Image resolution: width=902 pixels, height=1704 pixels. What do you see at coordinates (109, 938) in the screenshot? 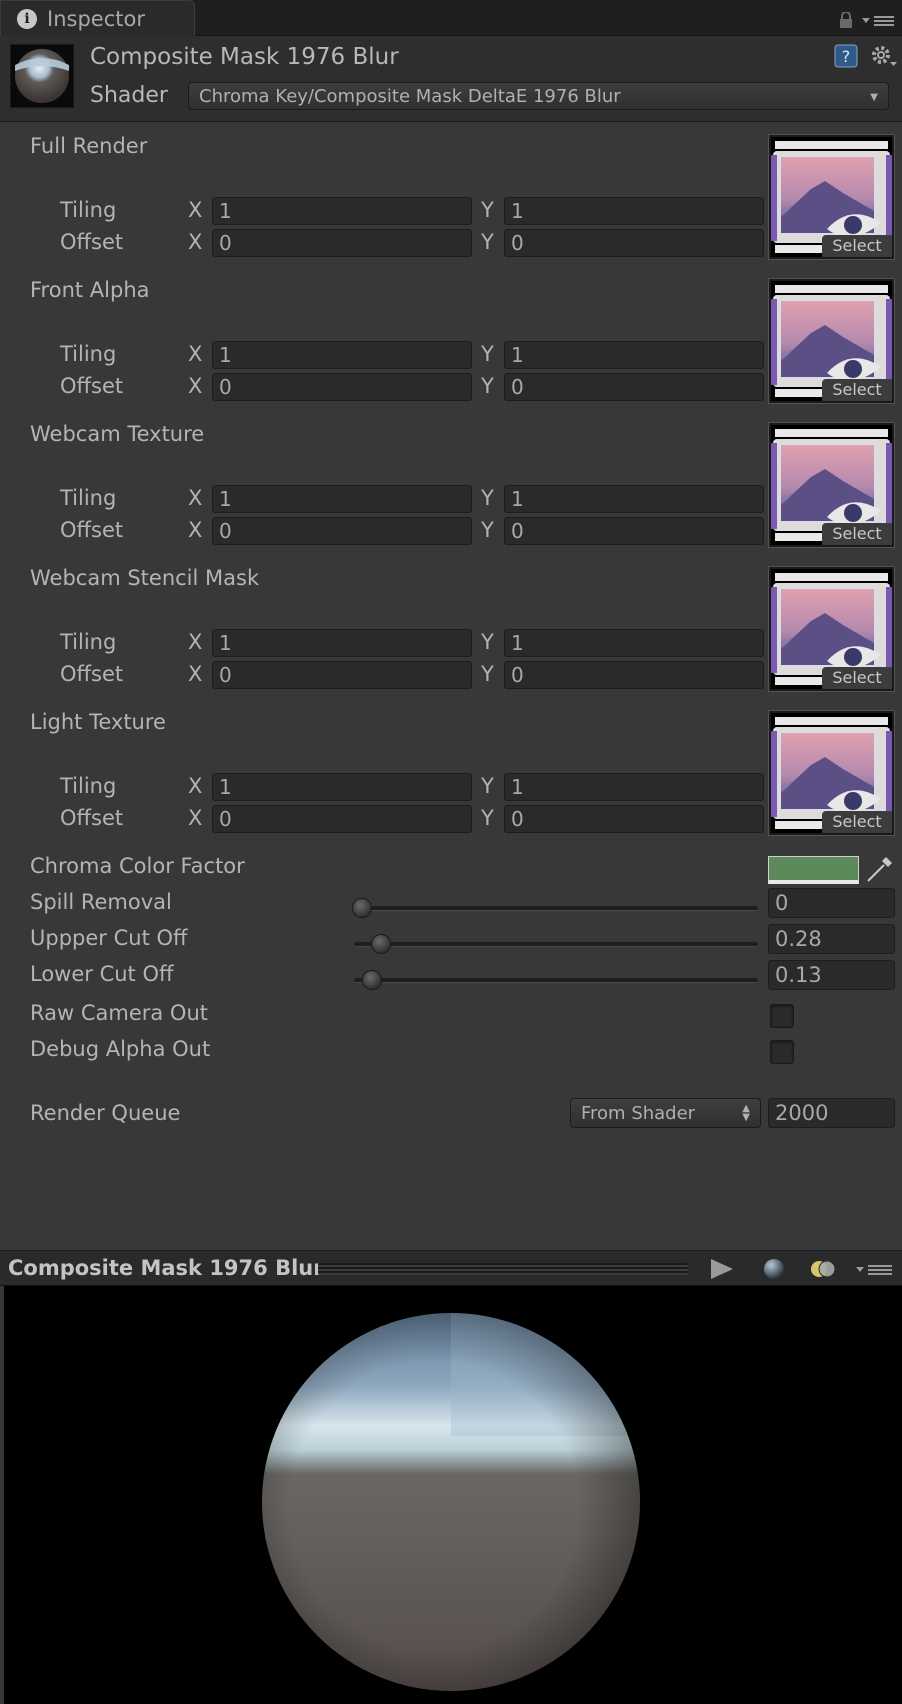
I see `slider-label: Uppper Cut Off` at bounding box center [109, 938].